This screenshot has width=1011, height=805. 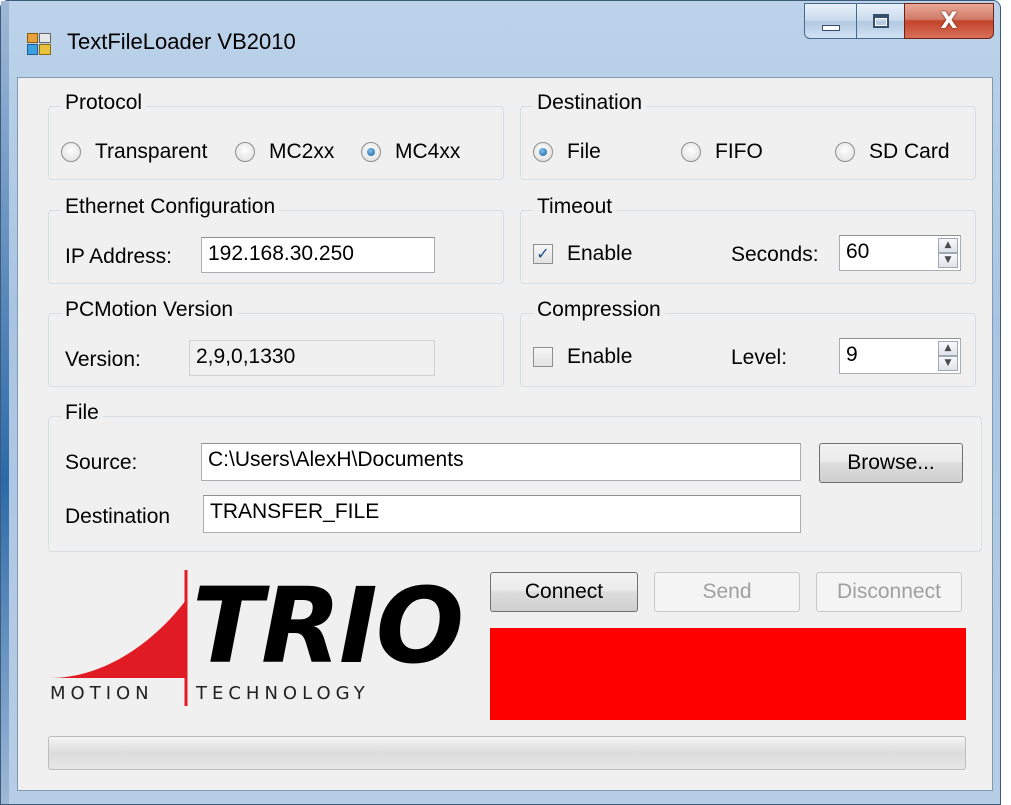 What do you see at coordinates (852, 354) in the screenshot?
I see `compression-level-value: 9` at bounding box center [852, 354].